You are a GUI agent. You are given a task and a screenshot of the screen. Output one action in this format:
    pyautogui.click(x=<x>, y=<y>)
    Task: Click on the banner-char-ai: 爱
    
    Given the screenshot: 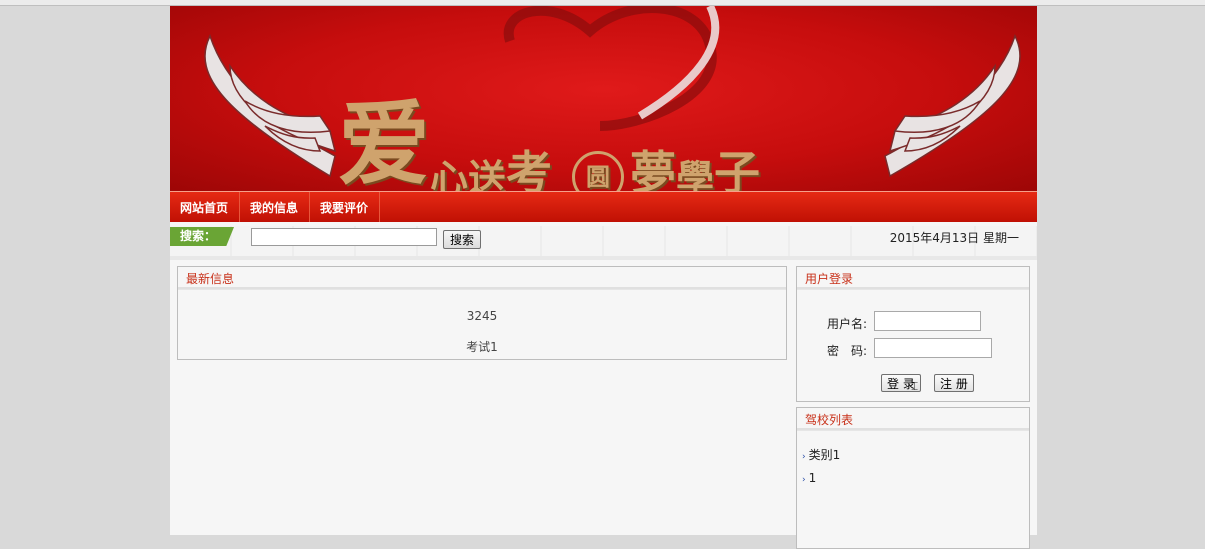 What is the action you would take?
    pyautogui.click(x=384, y=140)
    